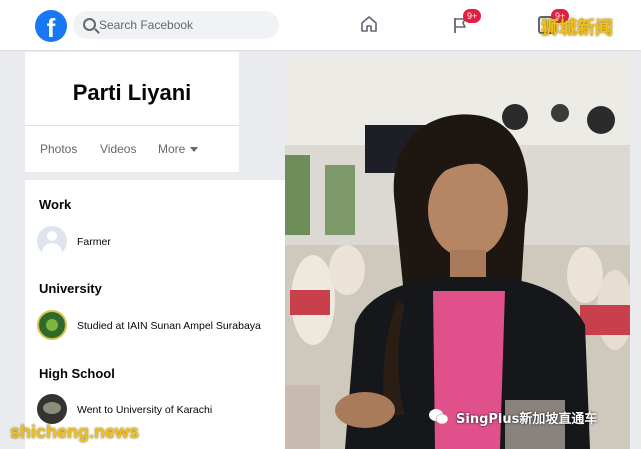 The width and height of the screenshot is (641, 449). Describe the element at coordinates (94, 242) in the screenshot. I see `work-value: Farmer` at that location.